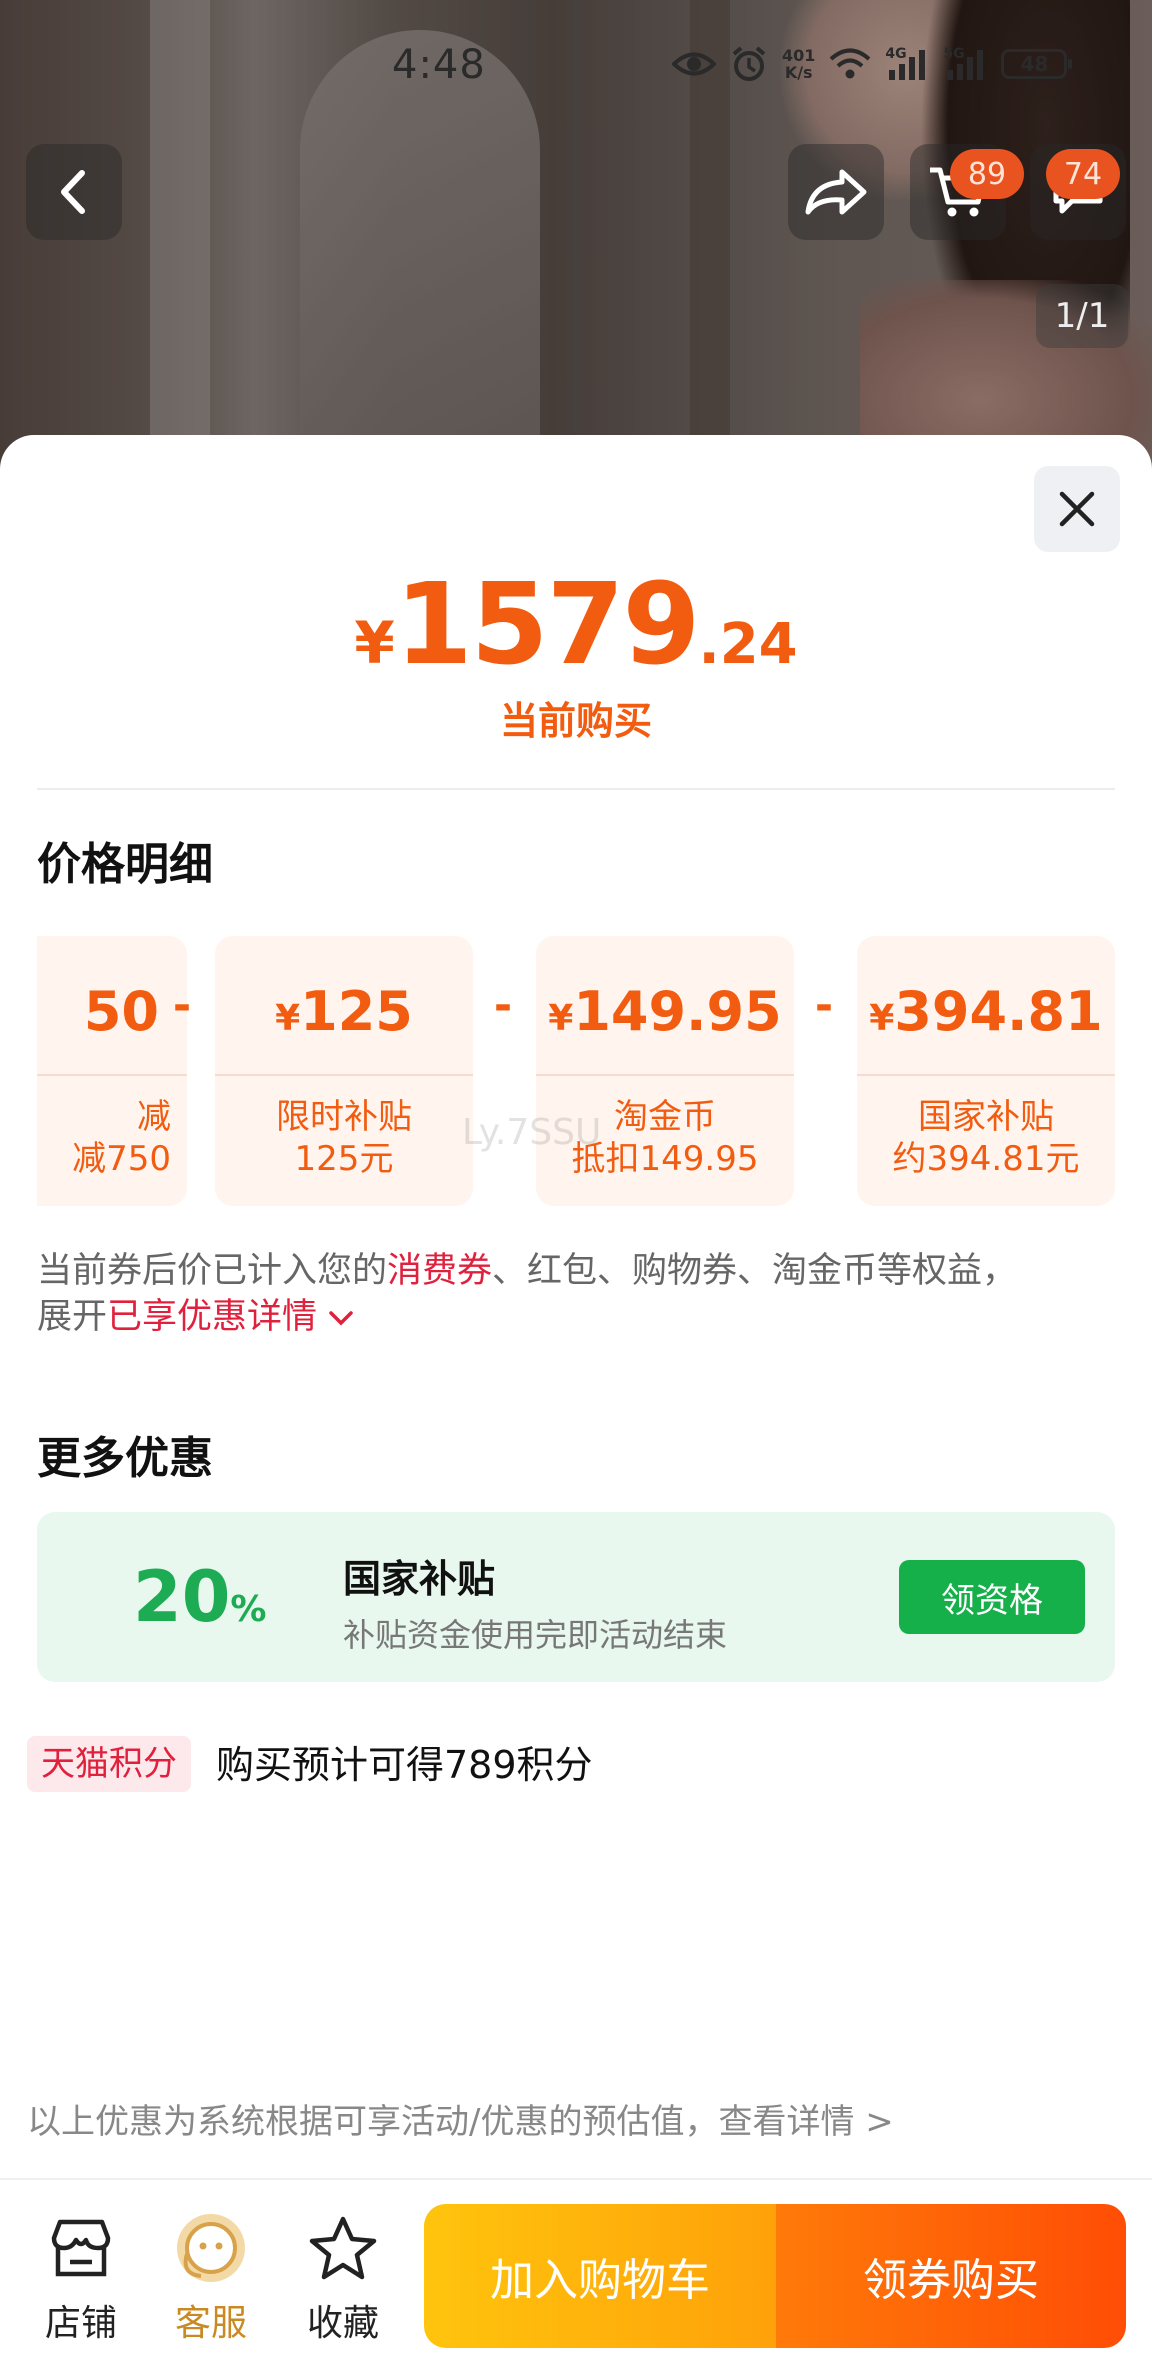  Describe the element at coordinates (125, 1458) in the screenshot. I see `more-discount-title: 更多优惠` at that location.